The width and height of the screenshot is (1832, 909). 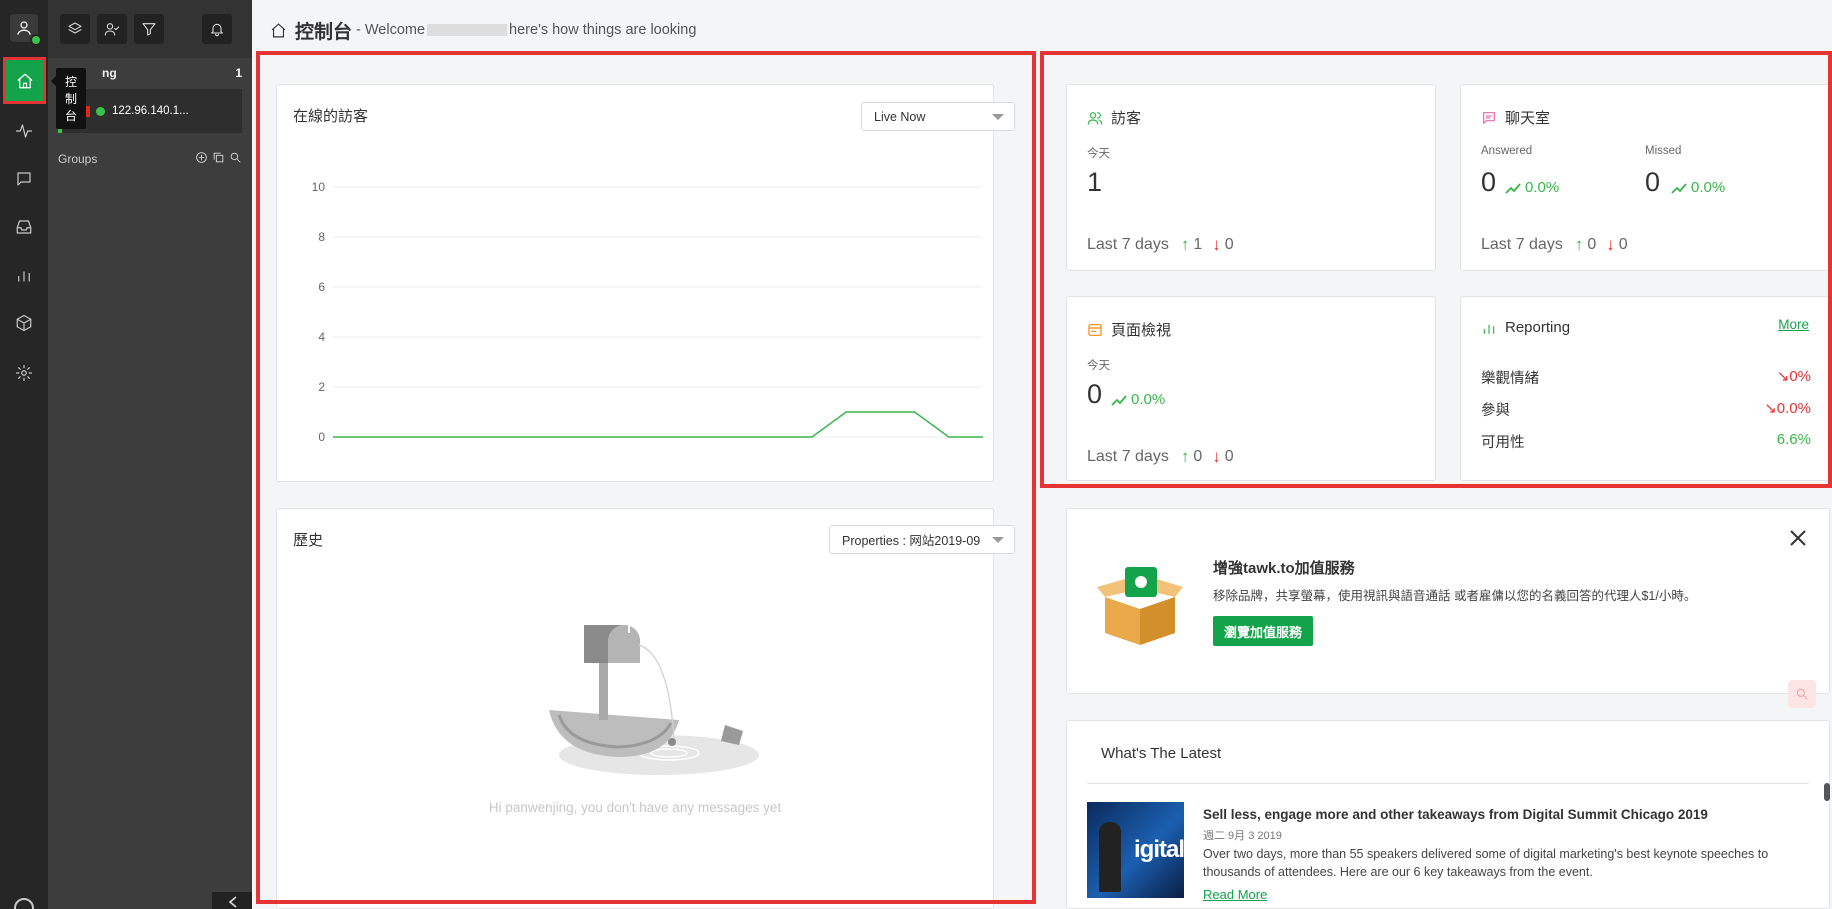 What do you see at coordinates (1646, 377) in the screenshot?
I see `reporting-row: 樂觀情緒 ↘0%` at bounding box center [1646, 377].